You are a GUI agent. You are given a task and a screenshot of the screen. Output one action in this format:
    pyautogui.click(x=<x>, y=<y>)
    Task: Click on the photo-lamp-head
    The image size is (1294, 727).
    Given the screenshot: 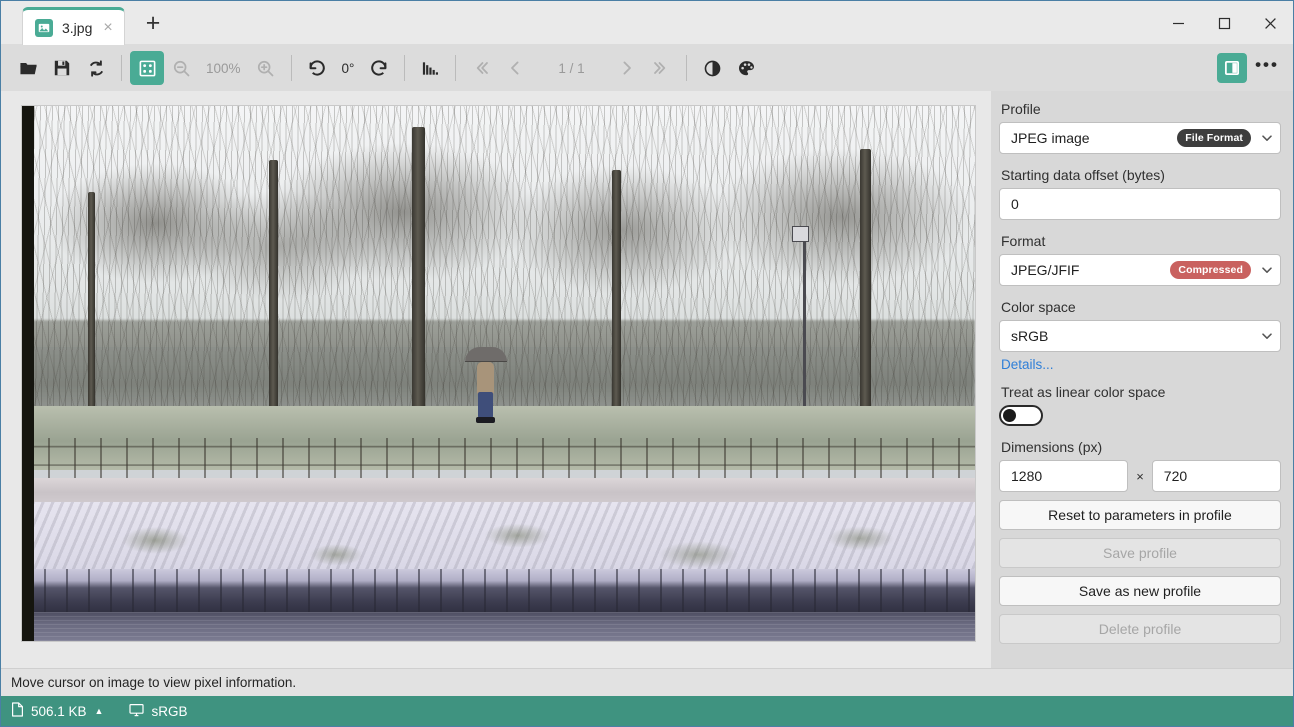 What is the action you would take?
    pyautogui.click(x=801, y=234)
    